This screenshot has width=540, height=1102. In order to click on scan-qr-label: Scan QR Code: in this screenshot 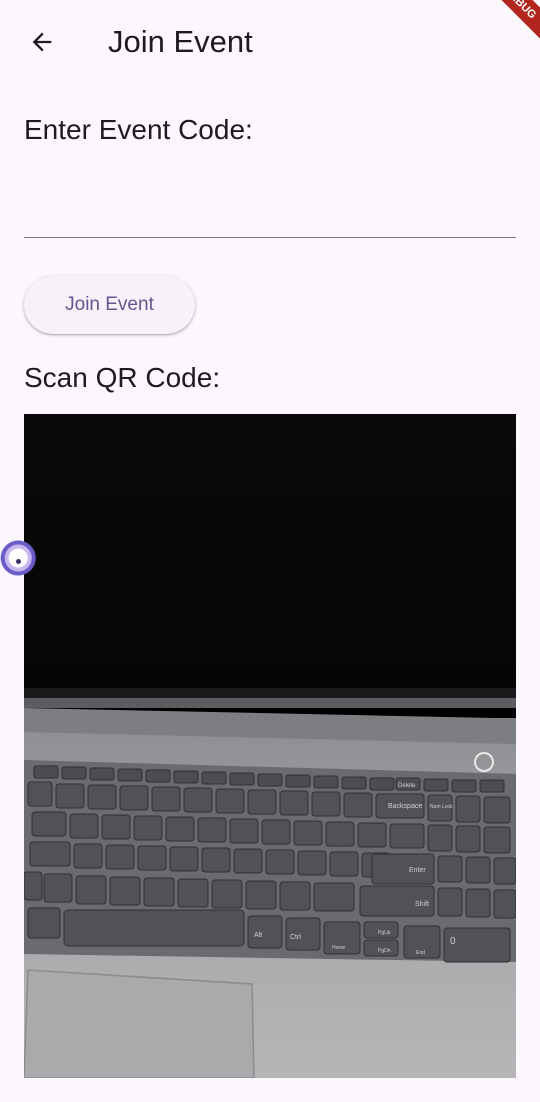, I will do `click(122, 377)`.